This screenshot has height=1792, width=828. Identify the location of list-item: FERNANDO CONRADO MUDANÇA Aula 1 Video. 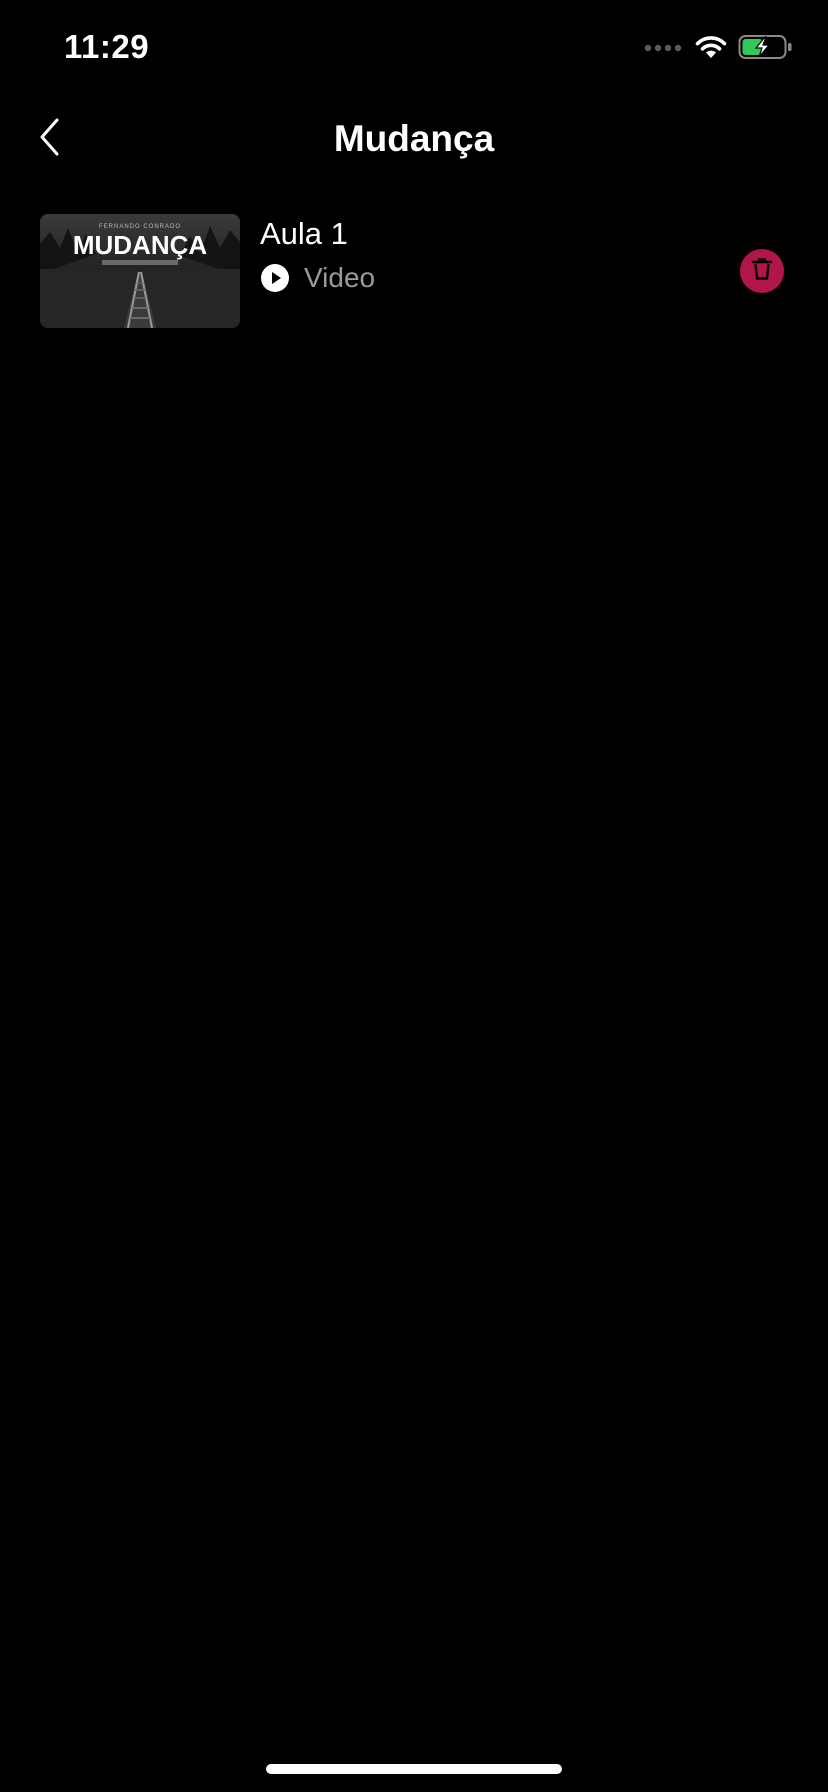
(414, 271).